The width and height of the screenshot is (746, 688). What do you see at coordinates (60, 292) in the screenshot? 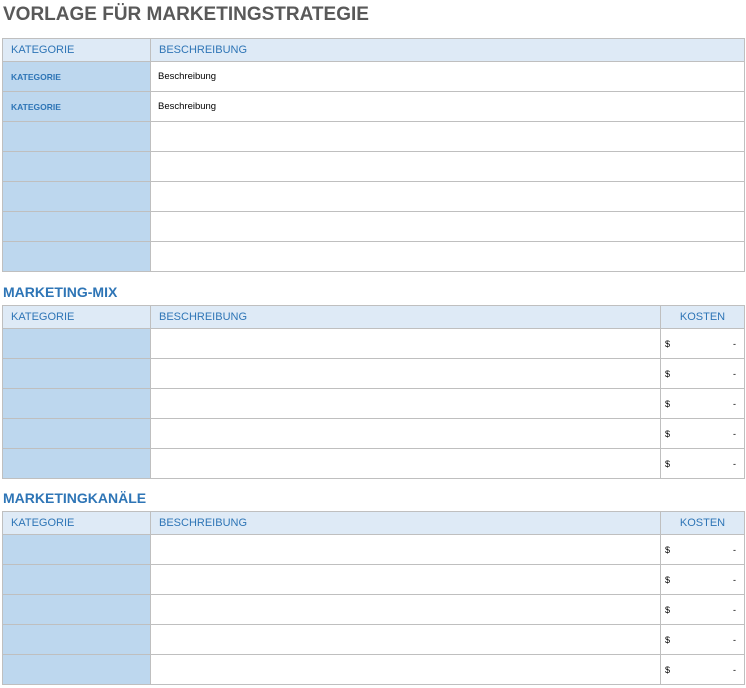
I see `marketing-mix-title: MARKETING-MIX` at bounding box center [60, 292].